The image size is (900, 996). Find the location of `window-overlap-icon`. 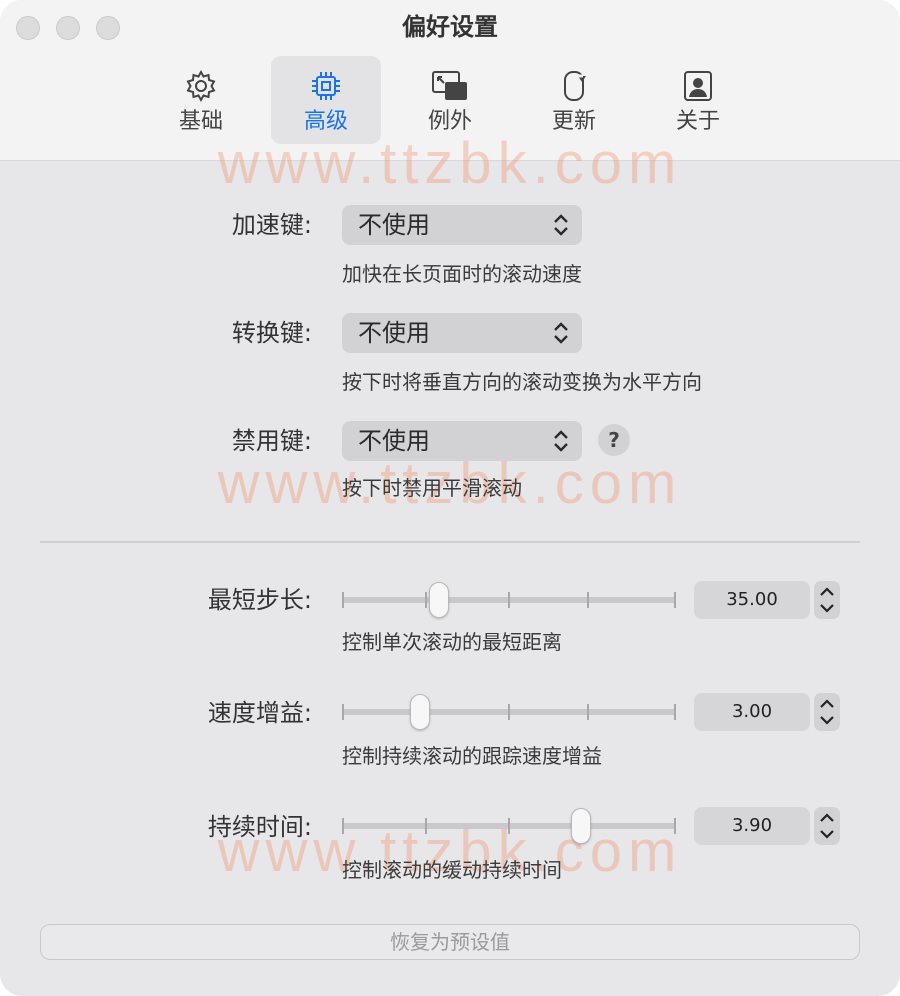

window-overlap-icon is located at coordinates (449, 85).